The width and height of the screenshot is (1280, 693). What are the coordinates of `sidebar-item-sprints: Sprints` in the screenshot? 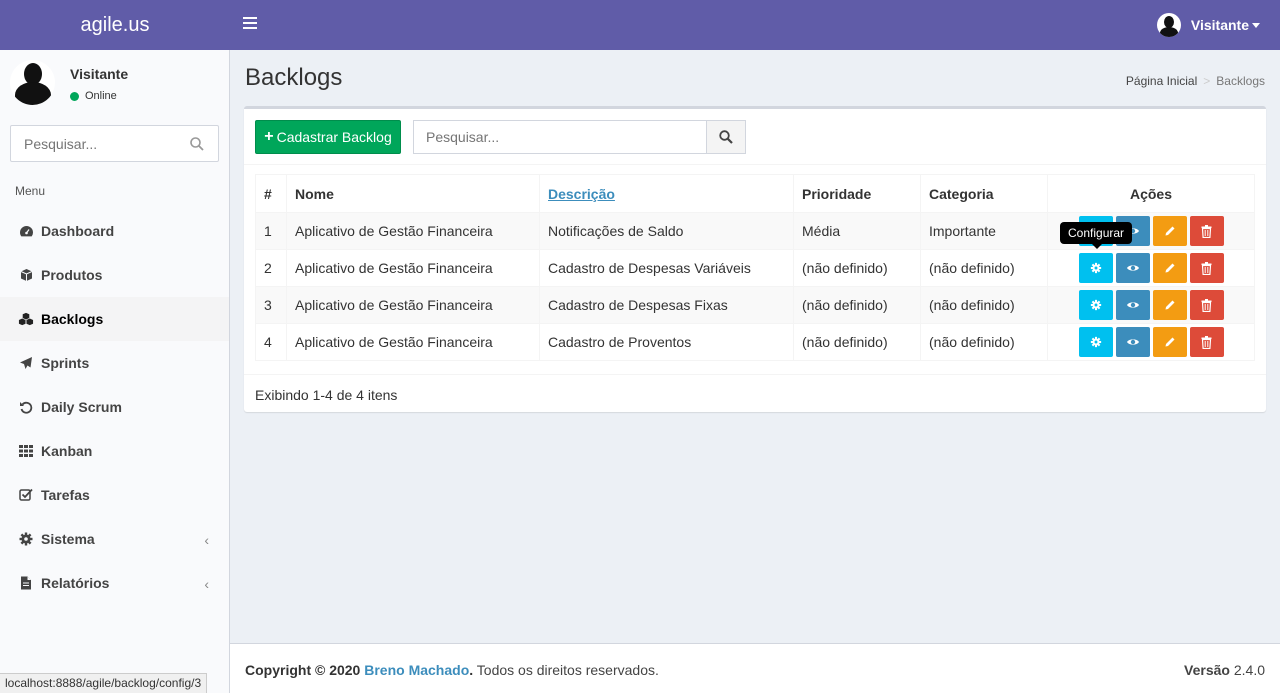 It's located at (114, 363).